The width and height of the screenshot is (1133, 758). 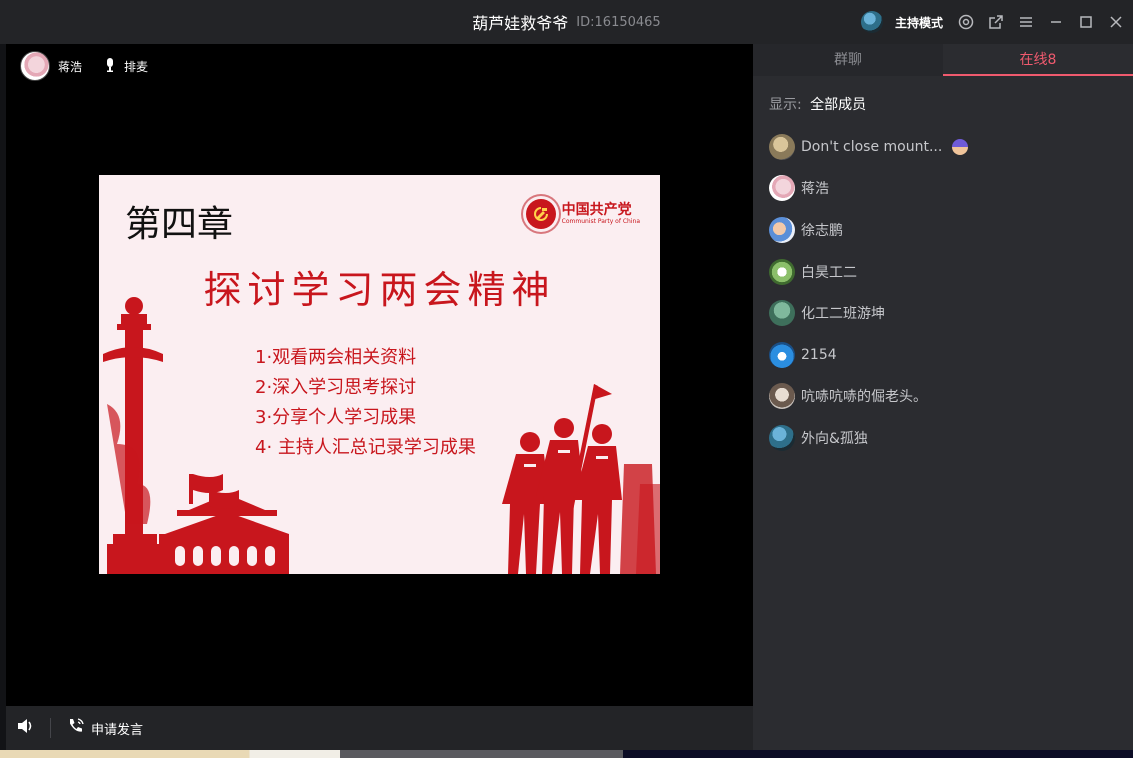 I want to click on member-name: 白昊工二, so click(x=829, y=272).